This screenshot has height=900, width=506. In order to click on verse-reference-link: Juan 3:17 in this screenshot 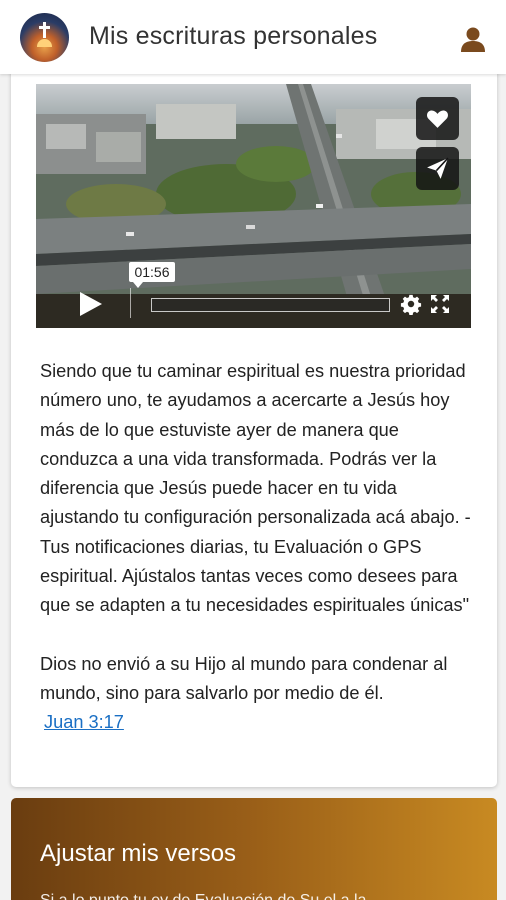, I will do `click(84, 722)`.